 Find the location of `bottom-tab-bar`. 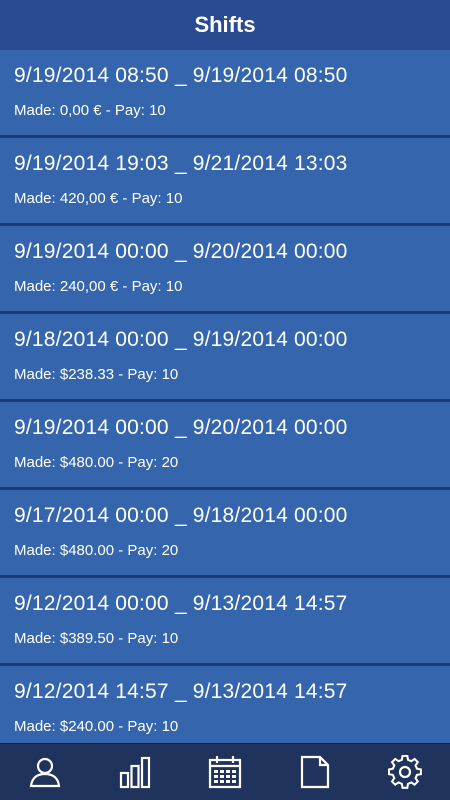

bottom-tab-bar is located at coordinates (225, 771).